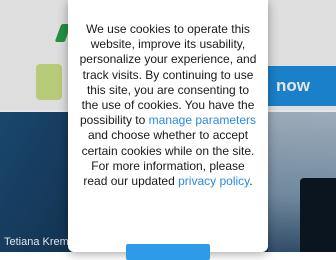 Image resolution: width=336 pixels, height=260 pixels. I want to click on manage-parameters-link: manage parameters, so click(202, 120).